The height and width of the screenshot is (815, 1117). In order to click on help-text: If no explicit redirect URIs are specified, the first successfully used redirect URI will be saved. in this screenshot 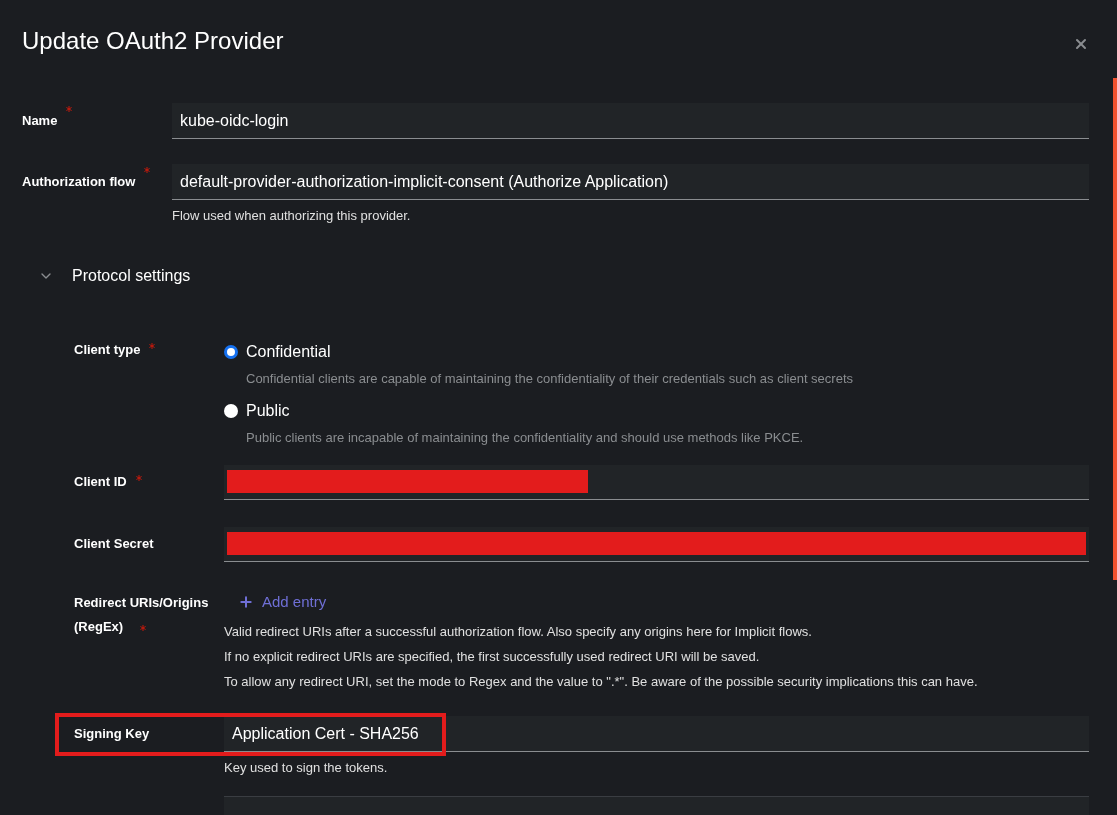, I will do `click(492, 657)`.